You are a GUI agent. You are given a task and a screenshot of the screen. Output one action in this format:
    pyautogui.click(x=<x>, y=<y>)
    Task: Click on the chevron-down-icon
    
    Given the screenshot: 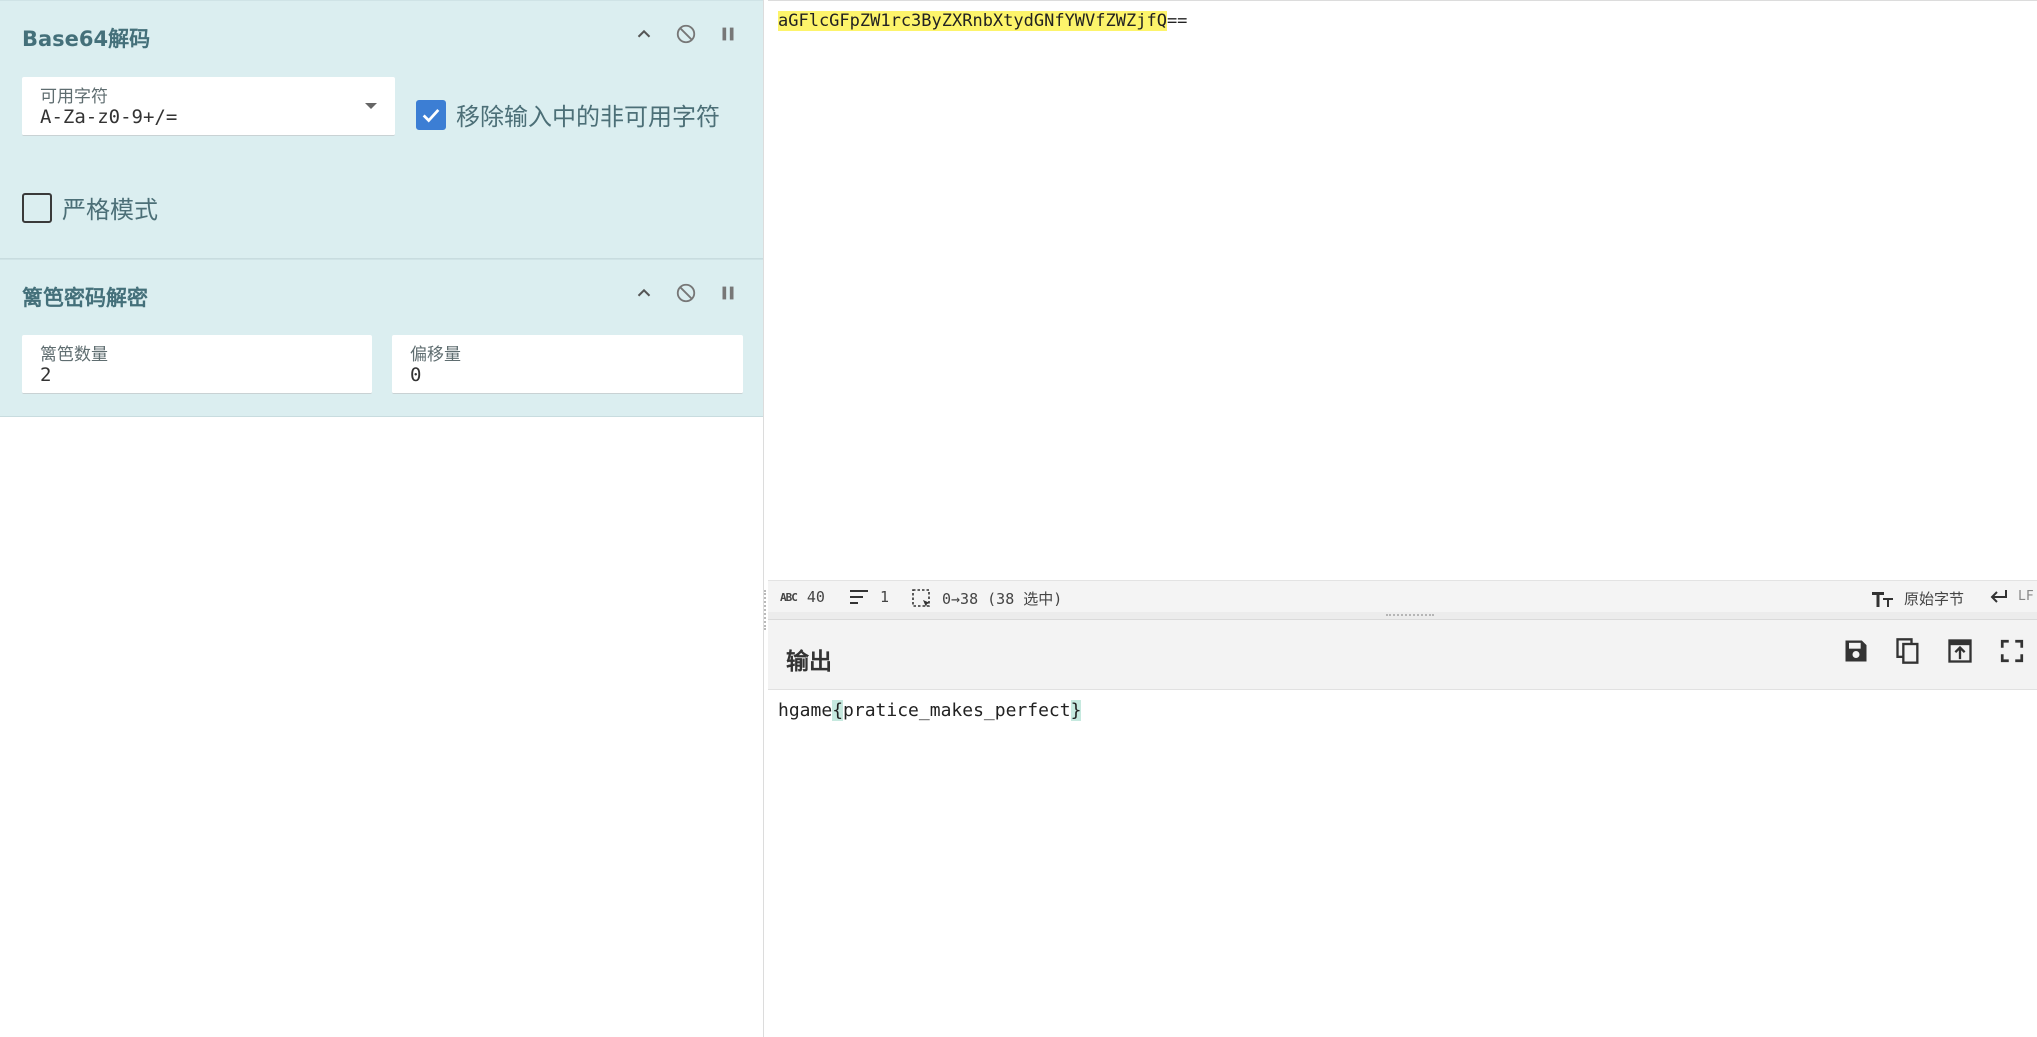 What is the action you would take?
    pyautogui.click(x=371, y=106)
    